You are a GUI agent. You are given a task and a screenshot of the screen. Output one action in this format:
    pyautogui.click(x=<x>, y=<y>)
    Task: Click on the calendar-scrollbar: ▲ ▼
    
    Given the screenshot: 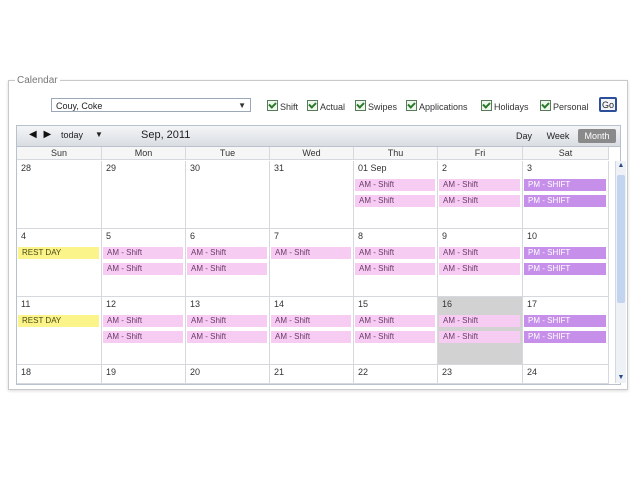 What is the action you would take?
    pyautogui.click(x=620, y=272)
    